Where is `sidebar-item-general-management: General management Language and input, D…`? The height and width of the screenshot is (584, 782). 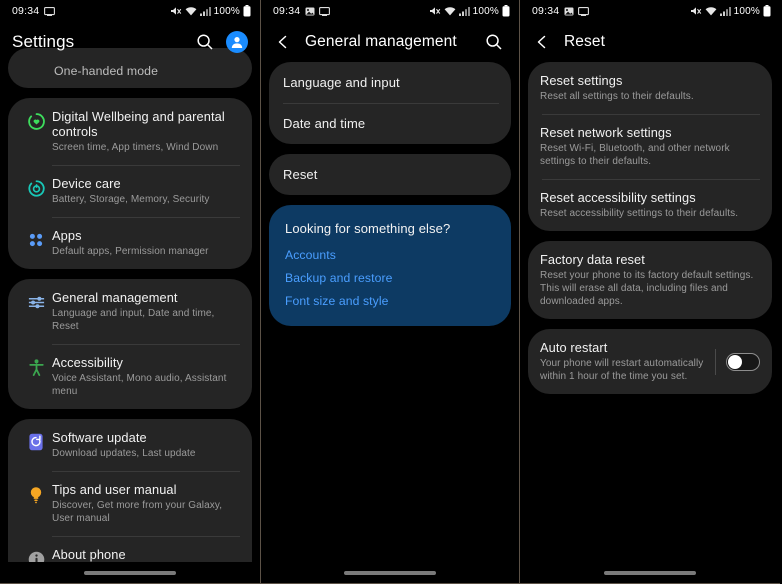 sidebar-item-general-management: General management Language and input, D… is located at coordinates (130, 311).